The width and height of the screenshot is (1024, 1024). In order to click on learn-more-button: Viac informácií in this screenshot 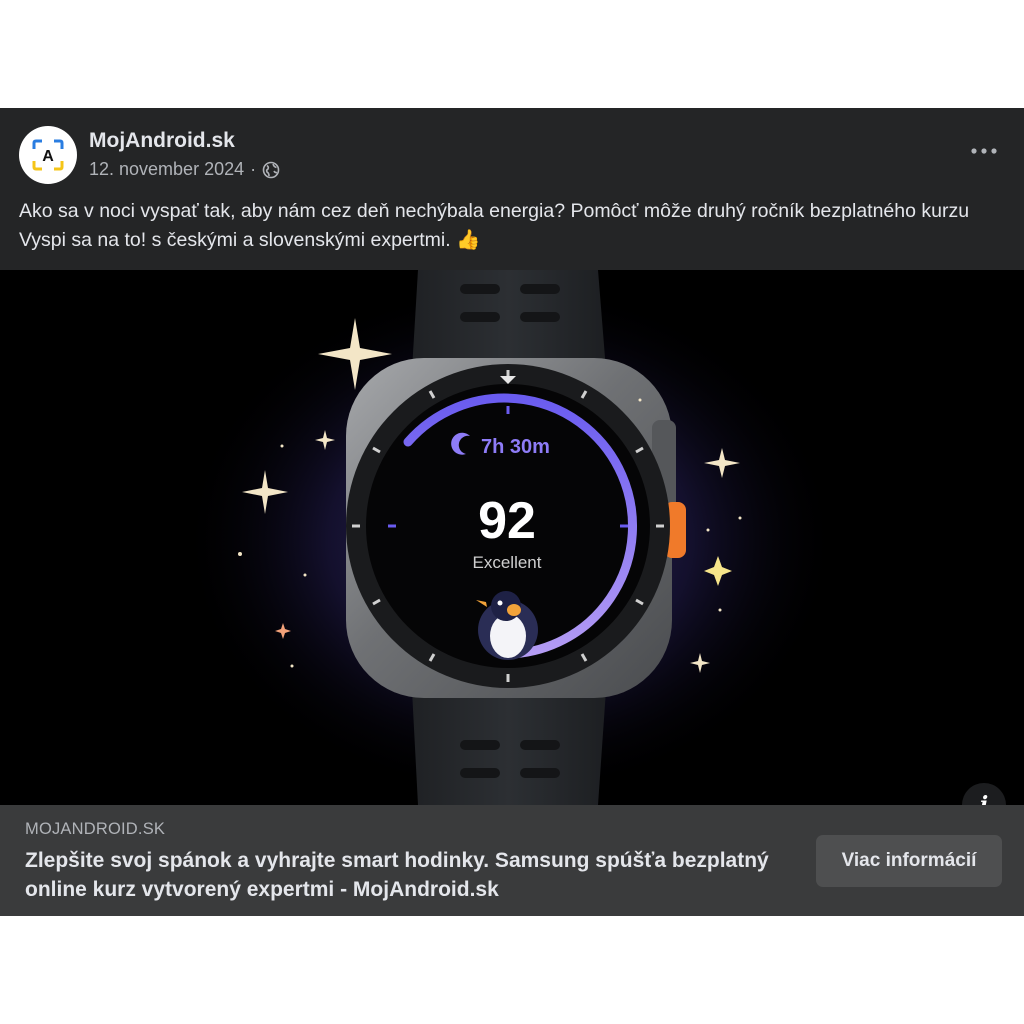, I will do `click(909, 861)`.